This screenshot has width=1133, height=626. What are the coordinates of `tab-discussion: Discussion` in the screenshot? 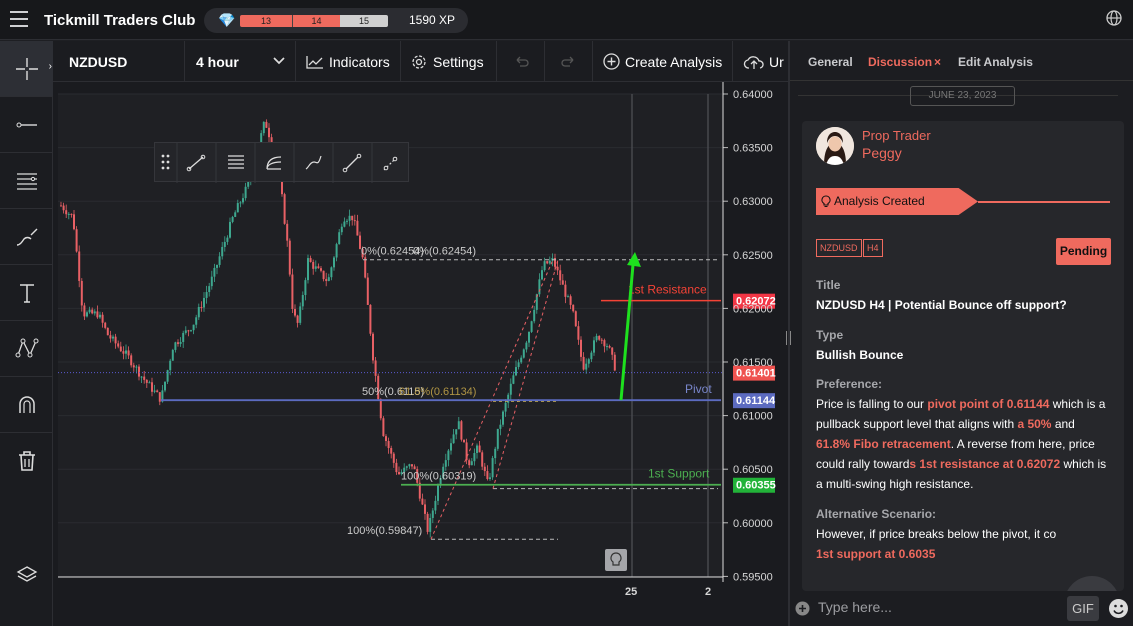 It's located at (900, 62).